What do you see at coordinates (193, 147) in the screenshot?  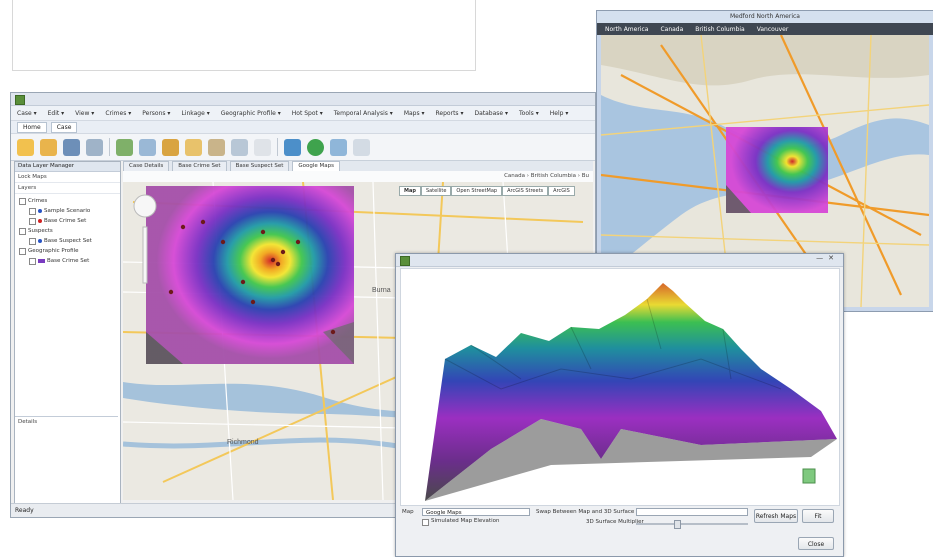 I see `star-icon` at bounding box center [193, 147].